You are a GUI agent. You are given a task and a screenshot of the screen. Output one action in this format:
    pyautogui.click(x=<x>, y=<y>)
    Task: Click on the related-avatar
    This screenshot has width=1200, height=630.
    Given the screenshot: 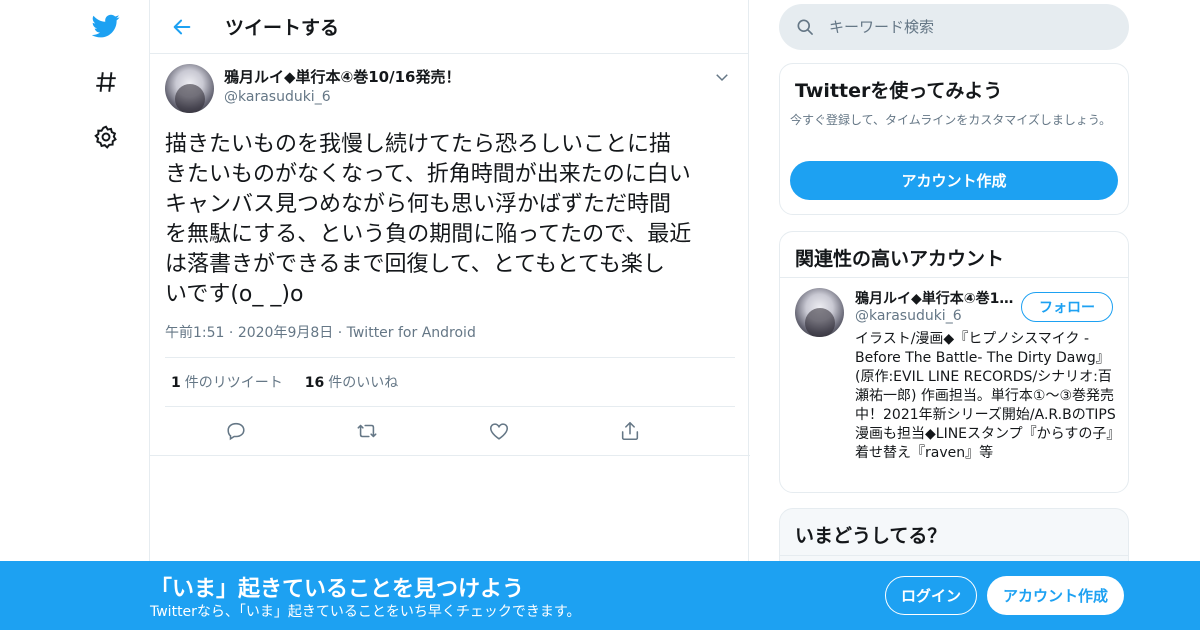 What is the action you would take?
    pyautogui.click(x=819, y=312)
    